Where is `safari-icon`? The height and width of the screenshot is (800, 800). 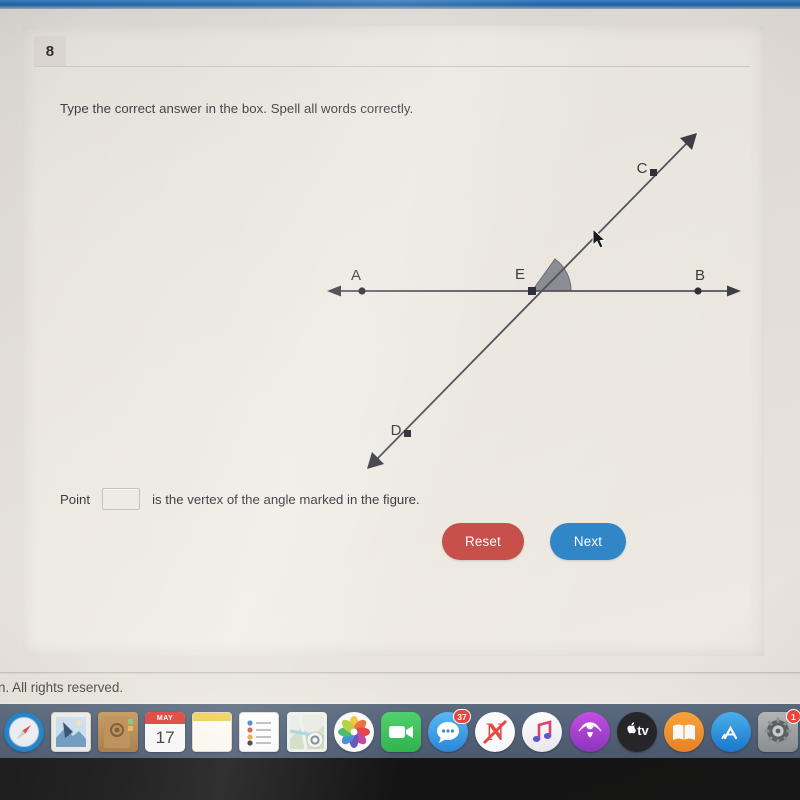
safari-icon is located at coordinates (23, 732).